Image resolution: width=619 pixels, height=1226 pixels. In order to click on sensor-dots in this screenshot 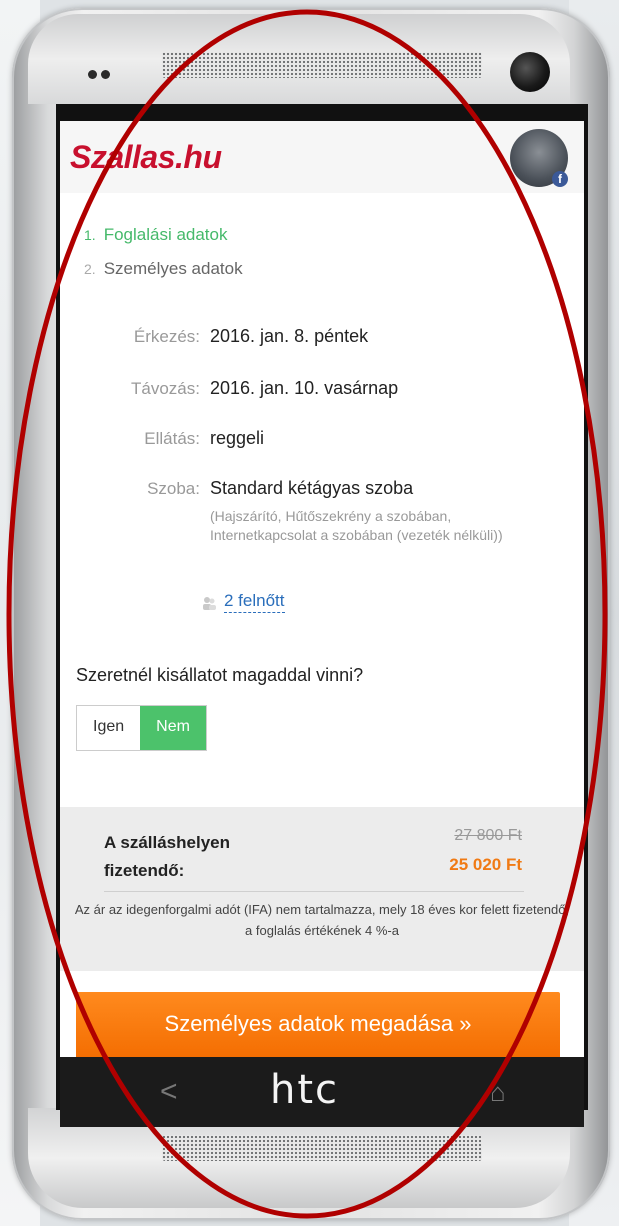, I will do `click(103, 72)`.